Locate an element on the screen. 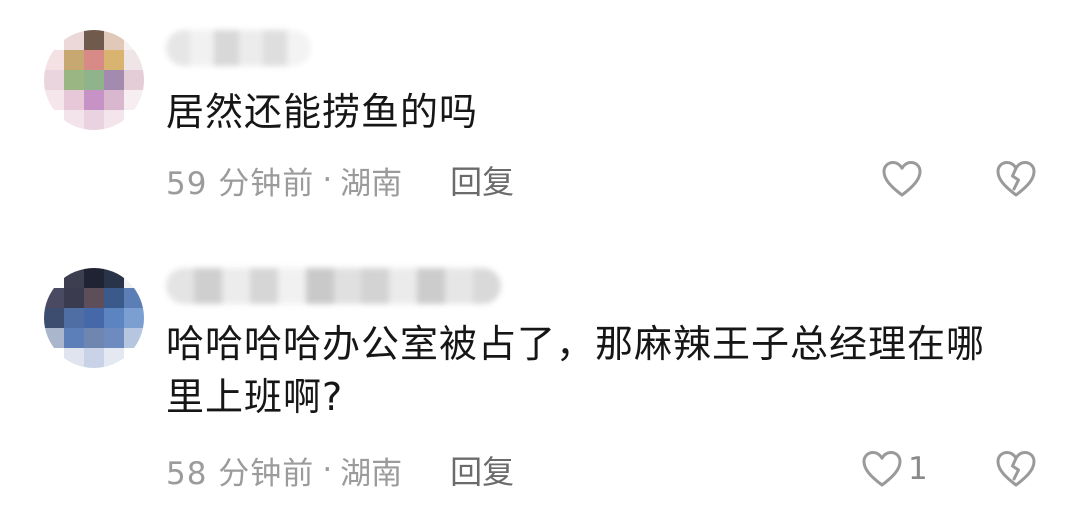 This screenshot has width=1080, height=517. comment-time: 58 分钟前 is located at coordinates (240, 473).